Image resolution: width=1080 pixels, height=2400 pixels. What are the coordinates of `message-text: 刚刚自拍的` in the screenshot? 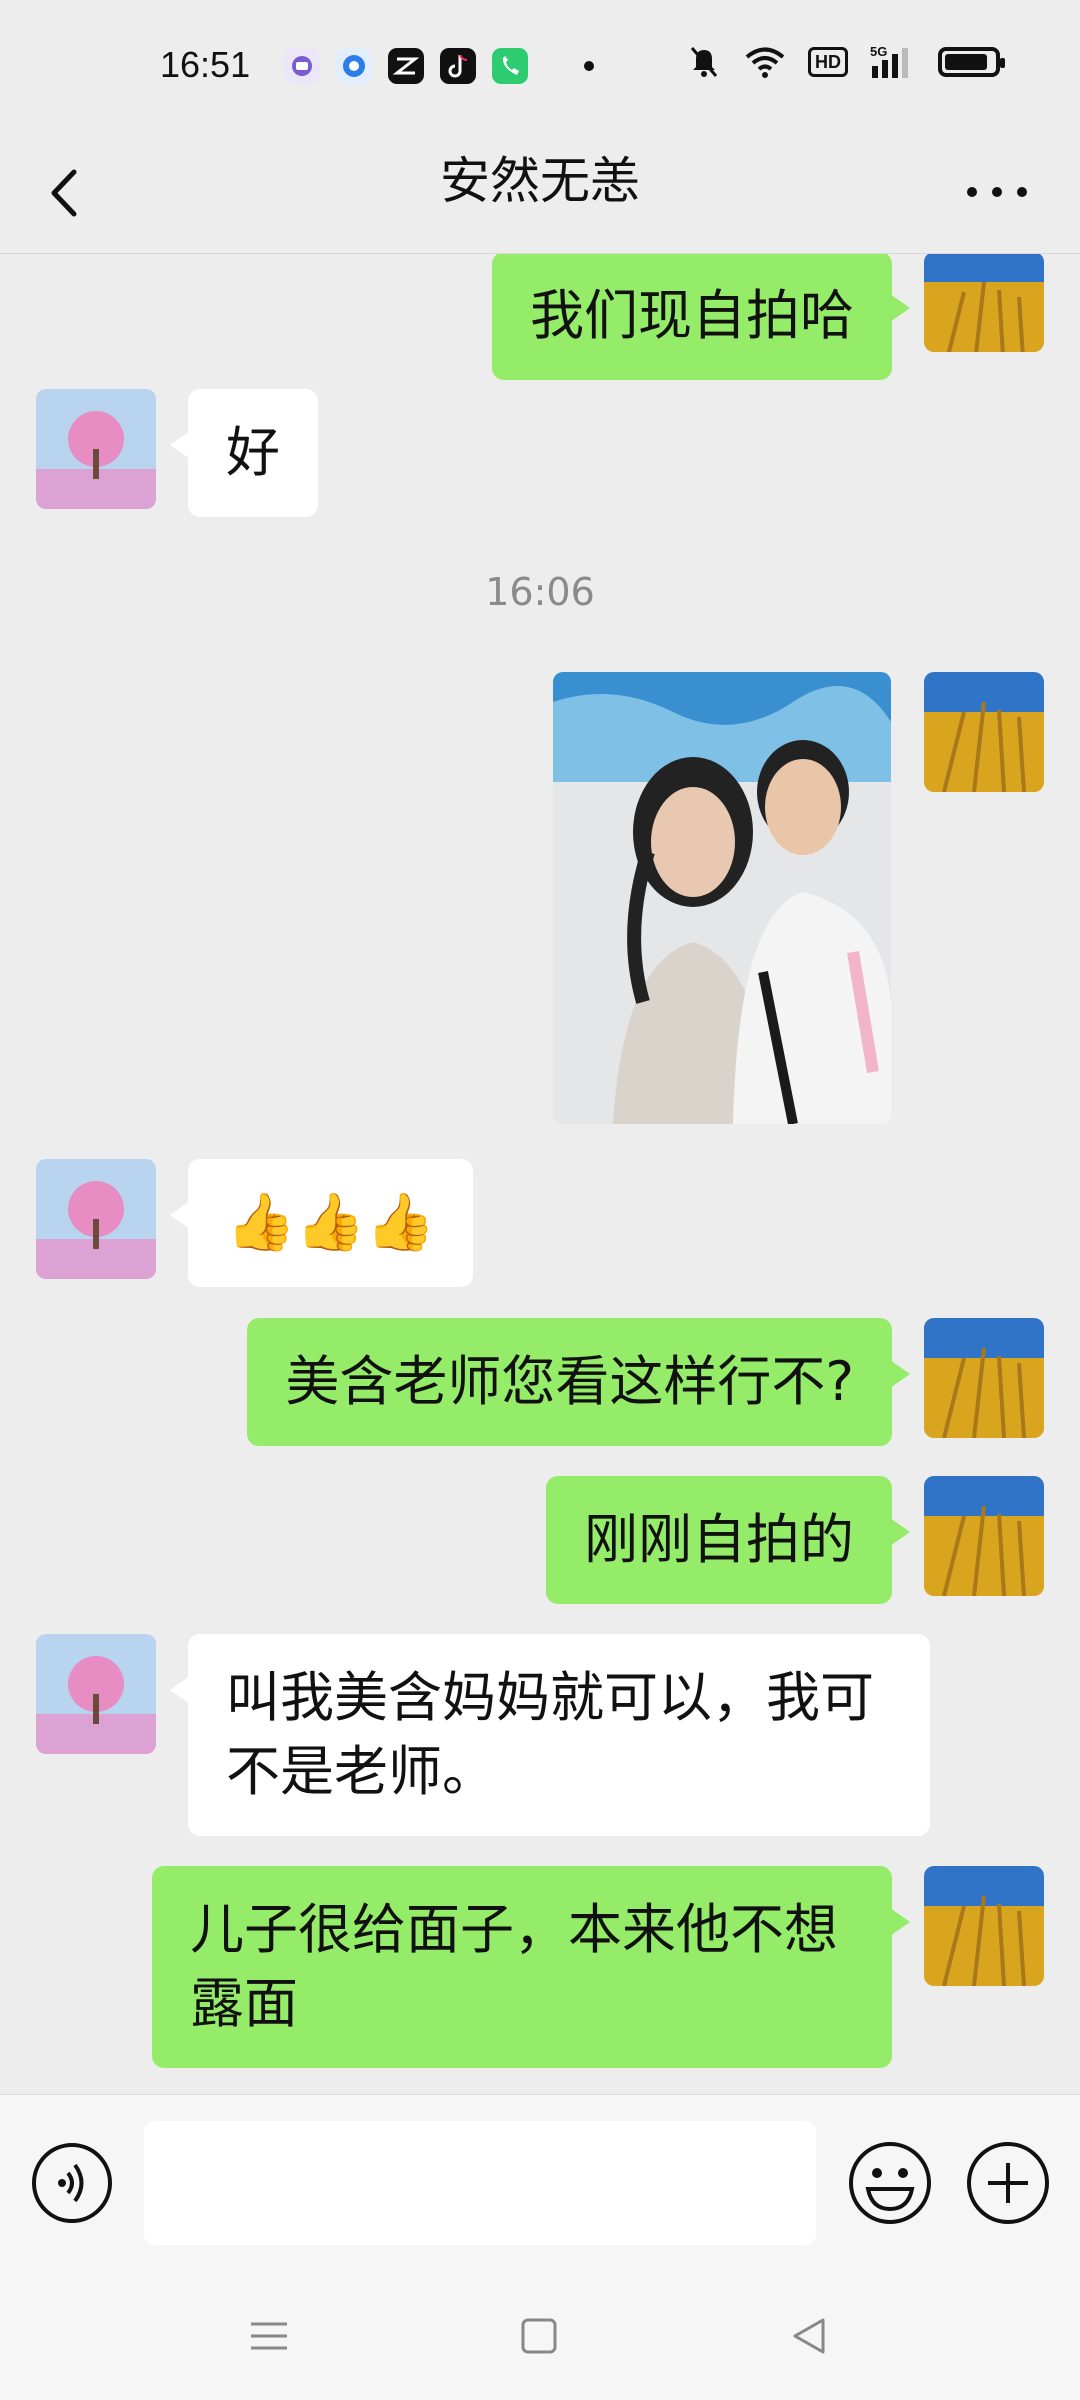 It's located at (719, 1539).